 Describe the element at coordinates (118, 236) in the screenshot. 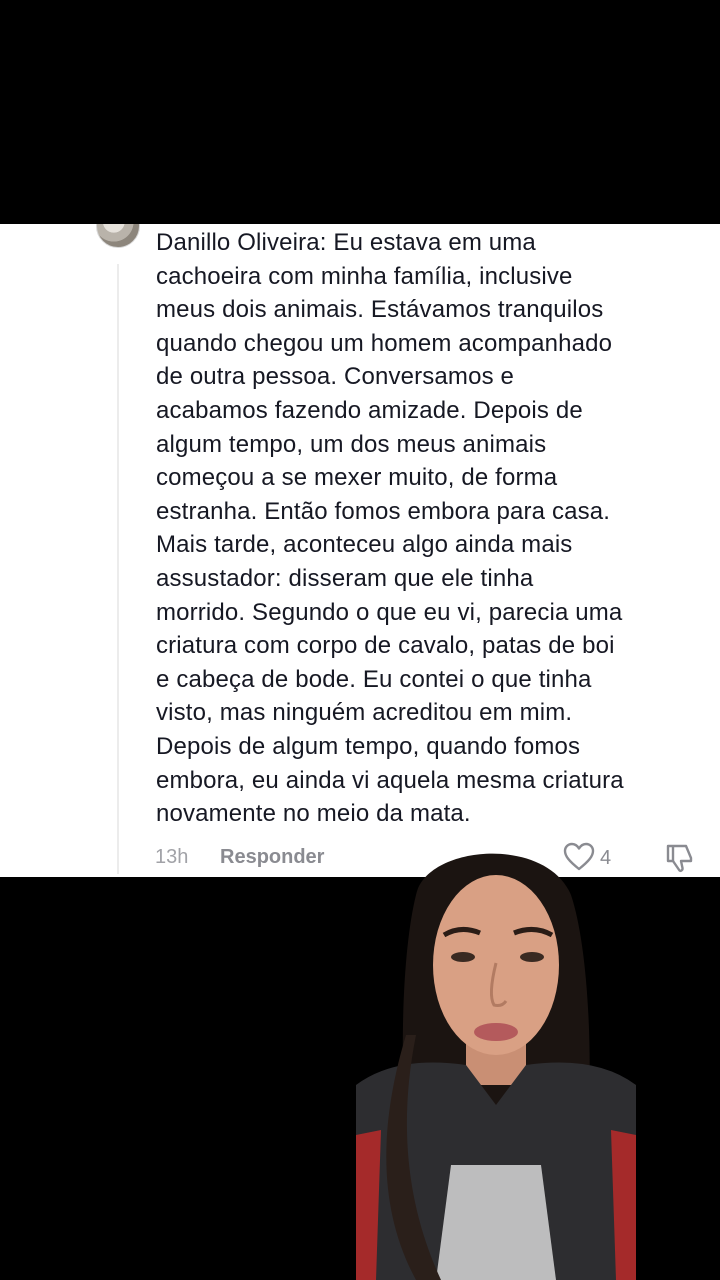

I see `avatar` at that location.